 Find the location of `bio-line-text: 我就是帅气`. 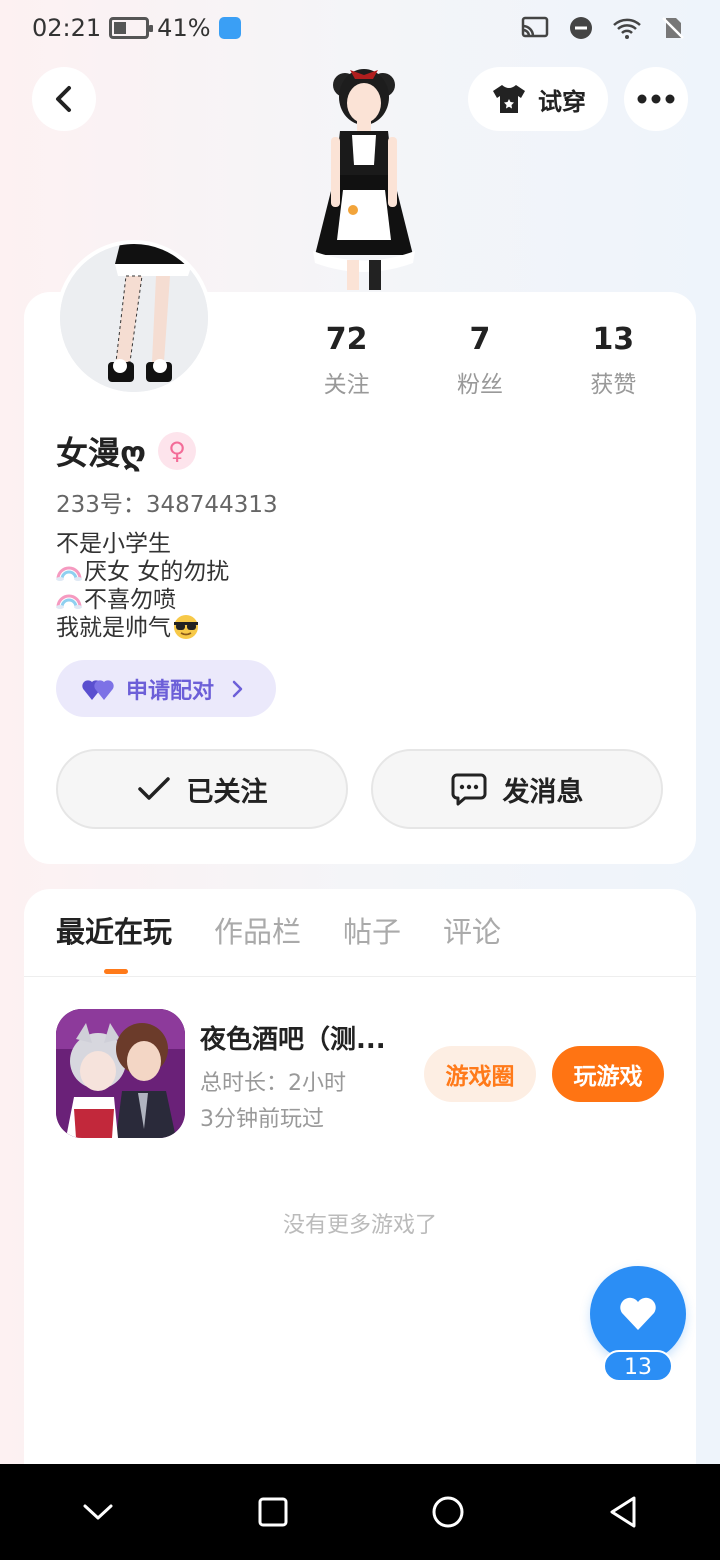

bio-line-text: 我就是帅气 is located at coordinates (113, 628).